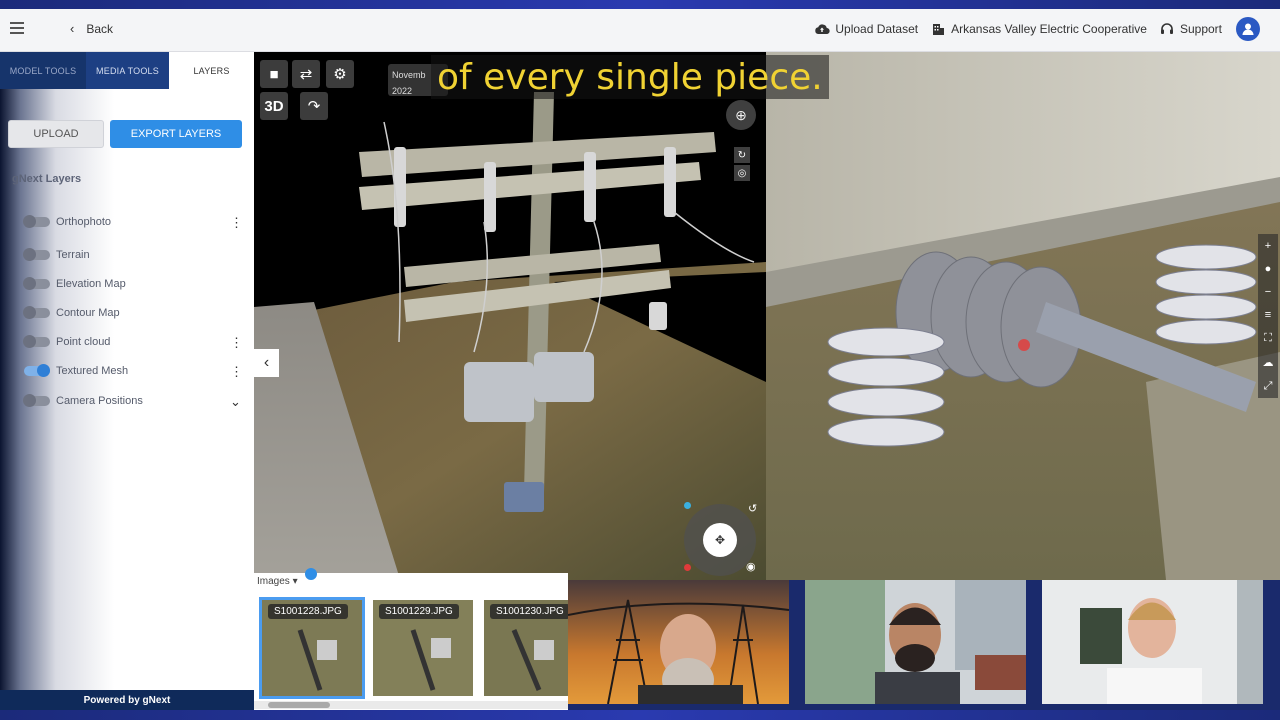  Describe the element at coordinates (311, 574) in the screenshot. I see `filter-badge-icon` at that location.